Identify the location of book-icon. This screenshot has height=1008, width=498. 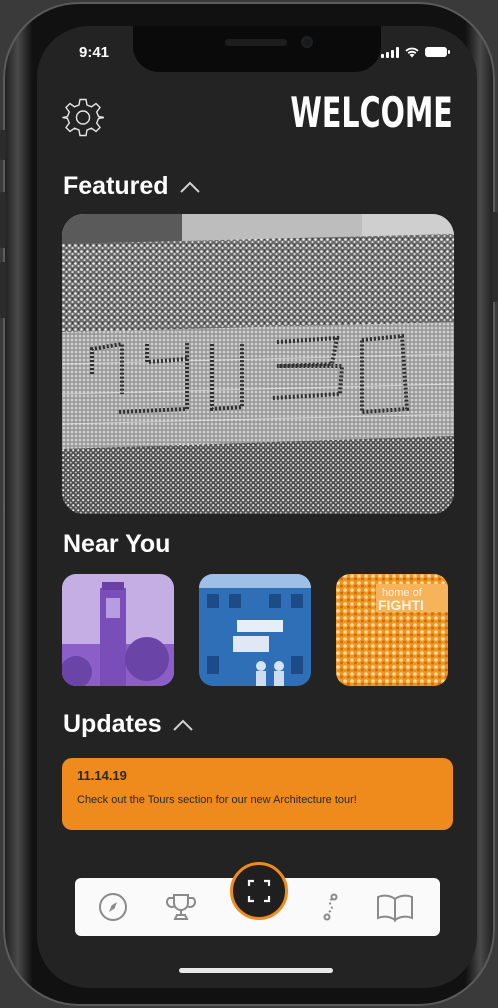
(395, 907).